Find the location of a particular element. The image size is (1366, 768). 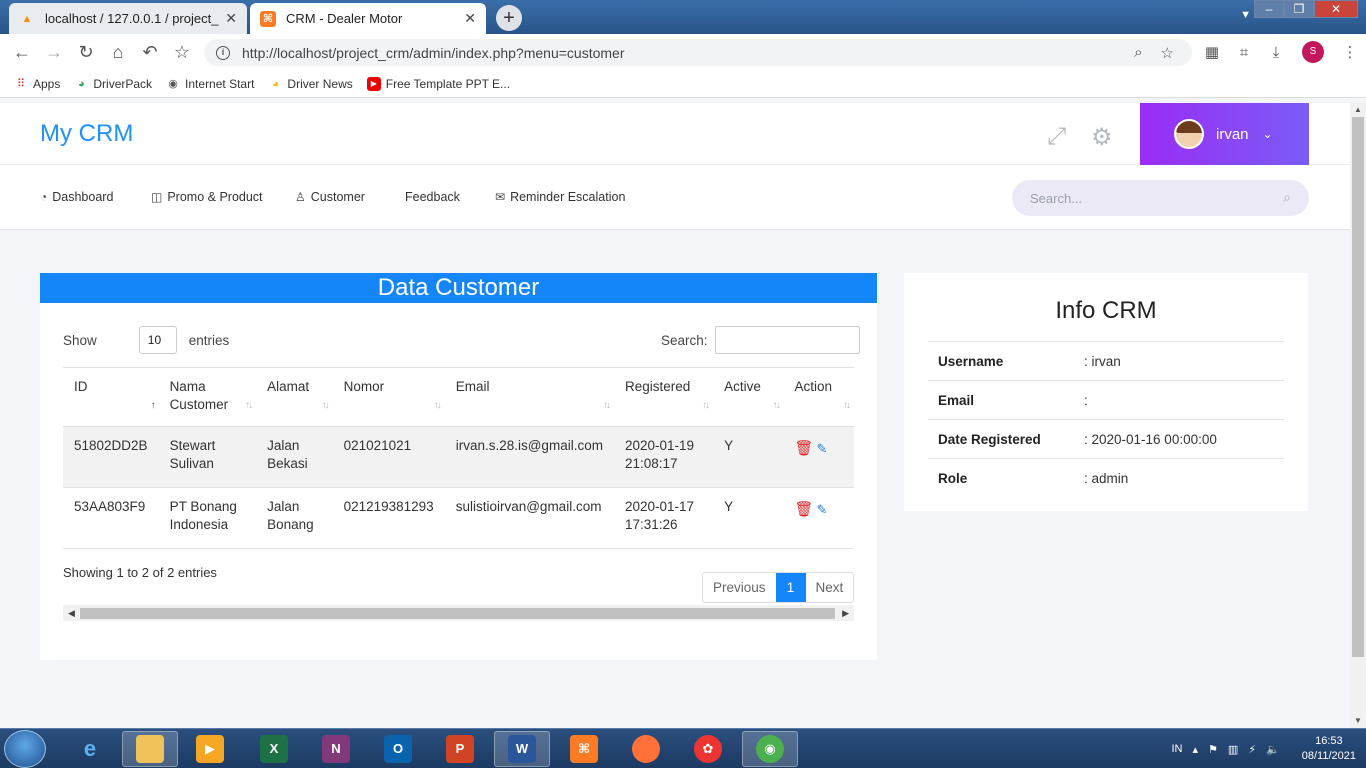

profile-avatar: S is located at coordinates (1313, 52).